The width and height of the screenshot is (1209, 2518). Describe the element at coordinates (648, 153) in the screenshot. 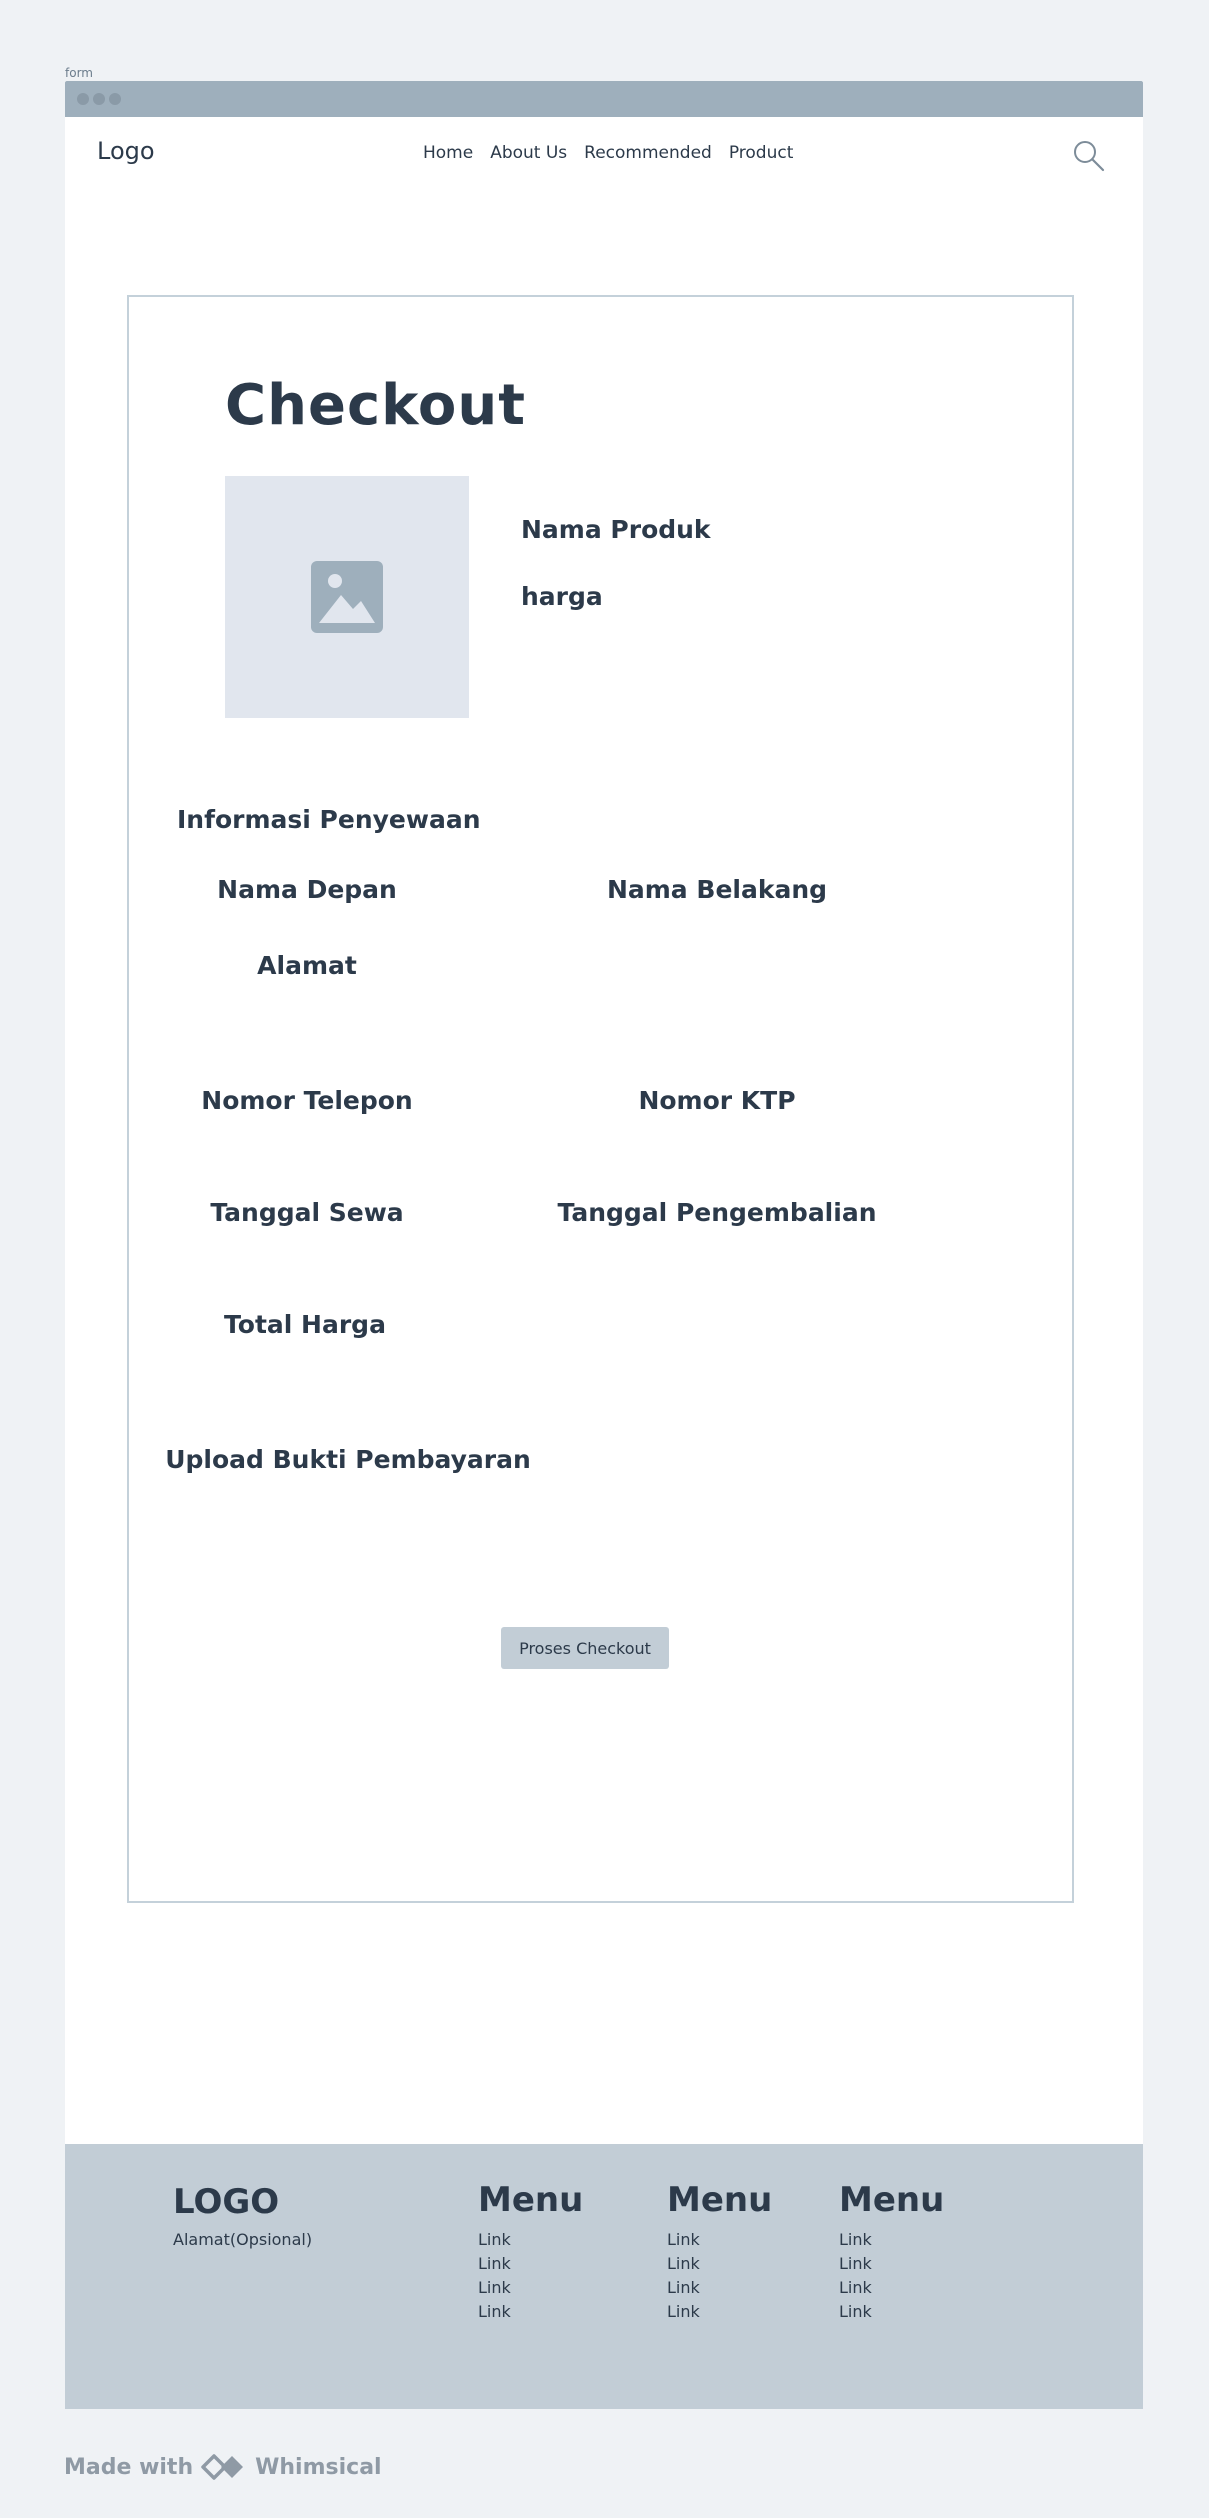

I see `nav-link-recommended: Recommended` at that location.